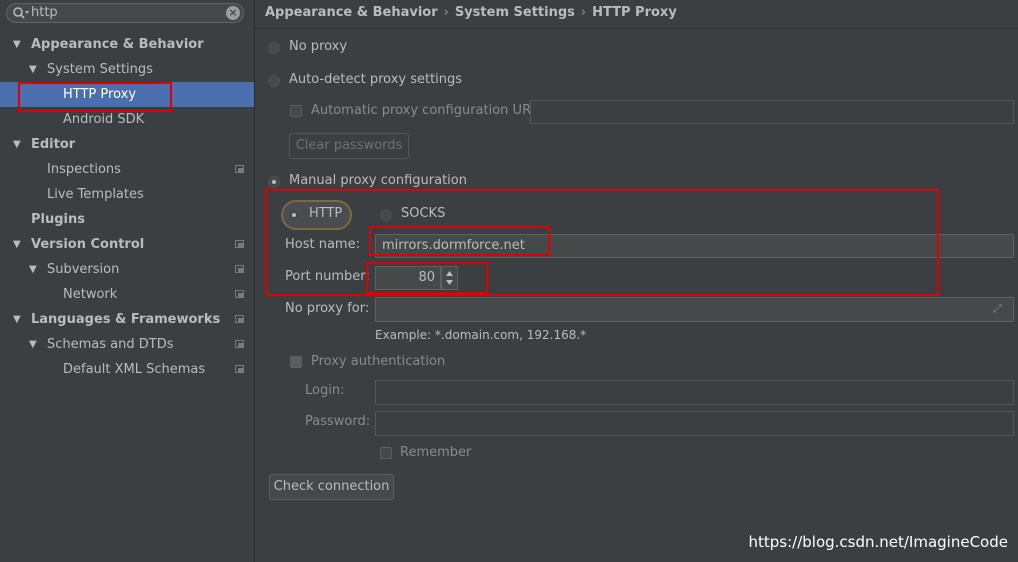 The width and height of the screenshot is (1018, 562). I want to click on login-field, so click(694, 392).